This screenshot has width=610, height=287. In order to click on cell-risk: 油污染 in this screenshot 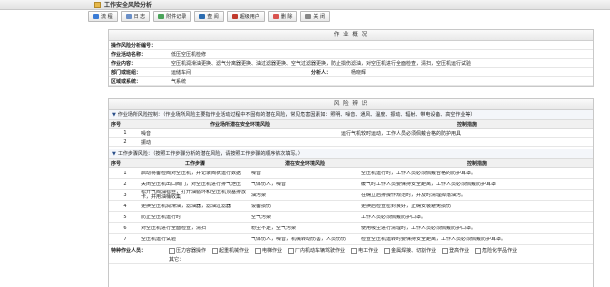, I will do `click(259, 195)`.